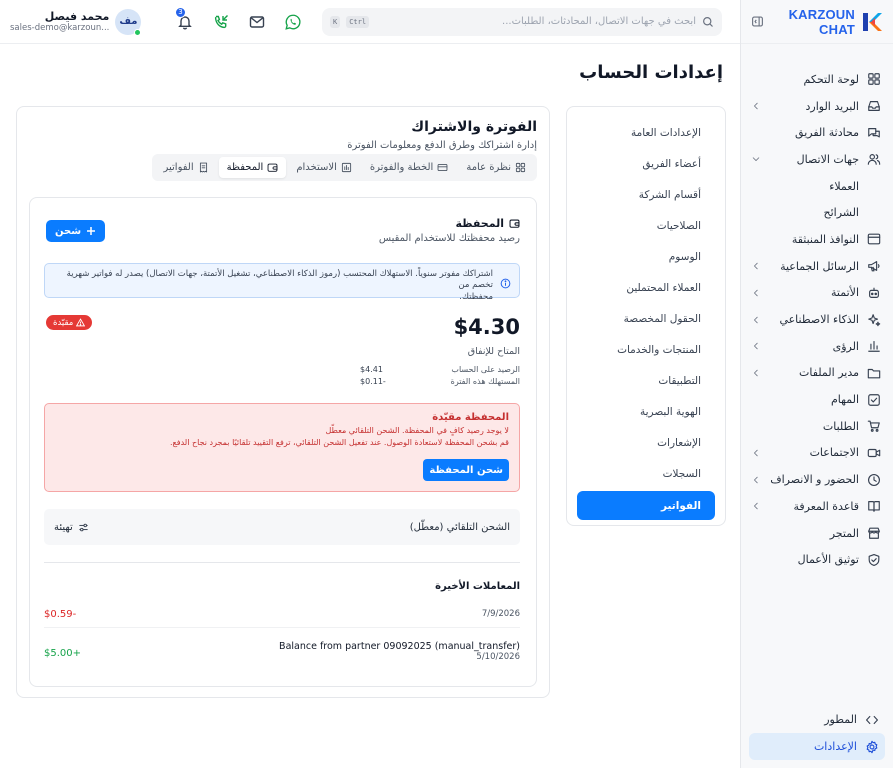  What do you see at coordinates (646, 194) in the screenshot?
I see `settings-nav-item: أقسام الشركة` at bounding box center [646, 194].